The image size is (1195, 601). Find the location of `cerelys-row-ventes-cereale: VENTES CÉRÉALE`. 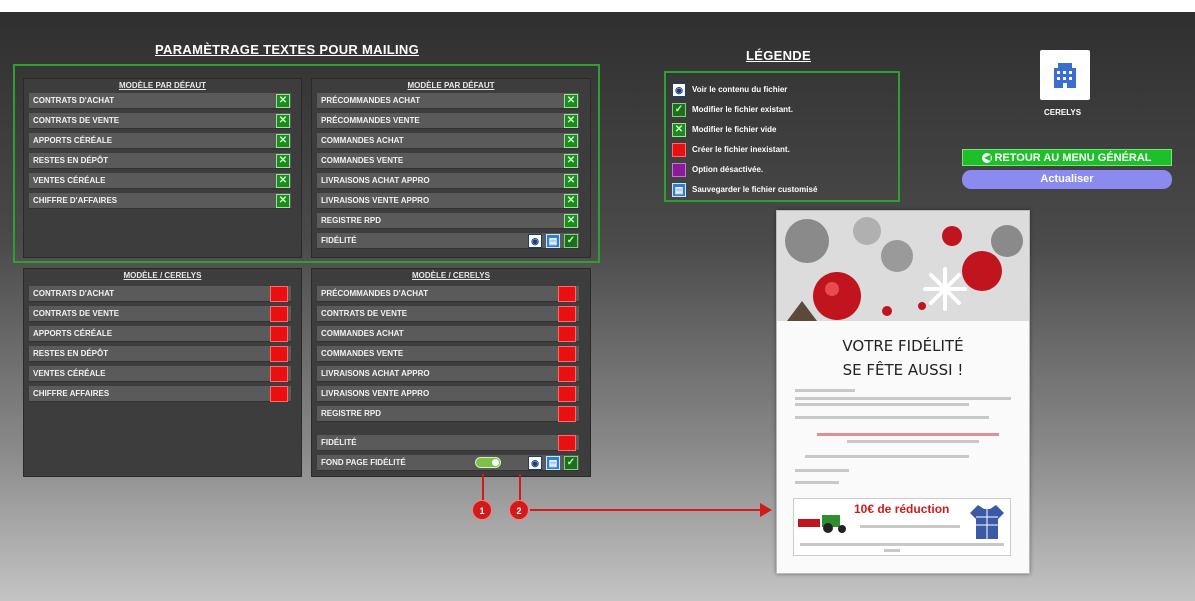

cerelys-row-ventes-cereale: VENTES CÉRÉALE is located at coordinates (160, 374).